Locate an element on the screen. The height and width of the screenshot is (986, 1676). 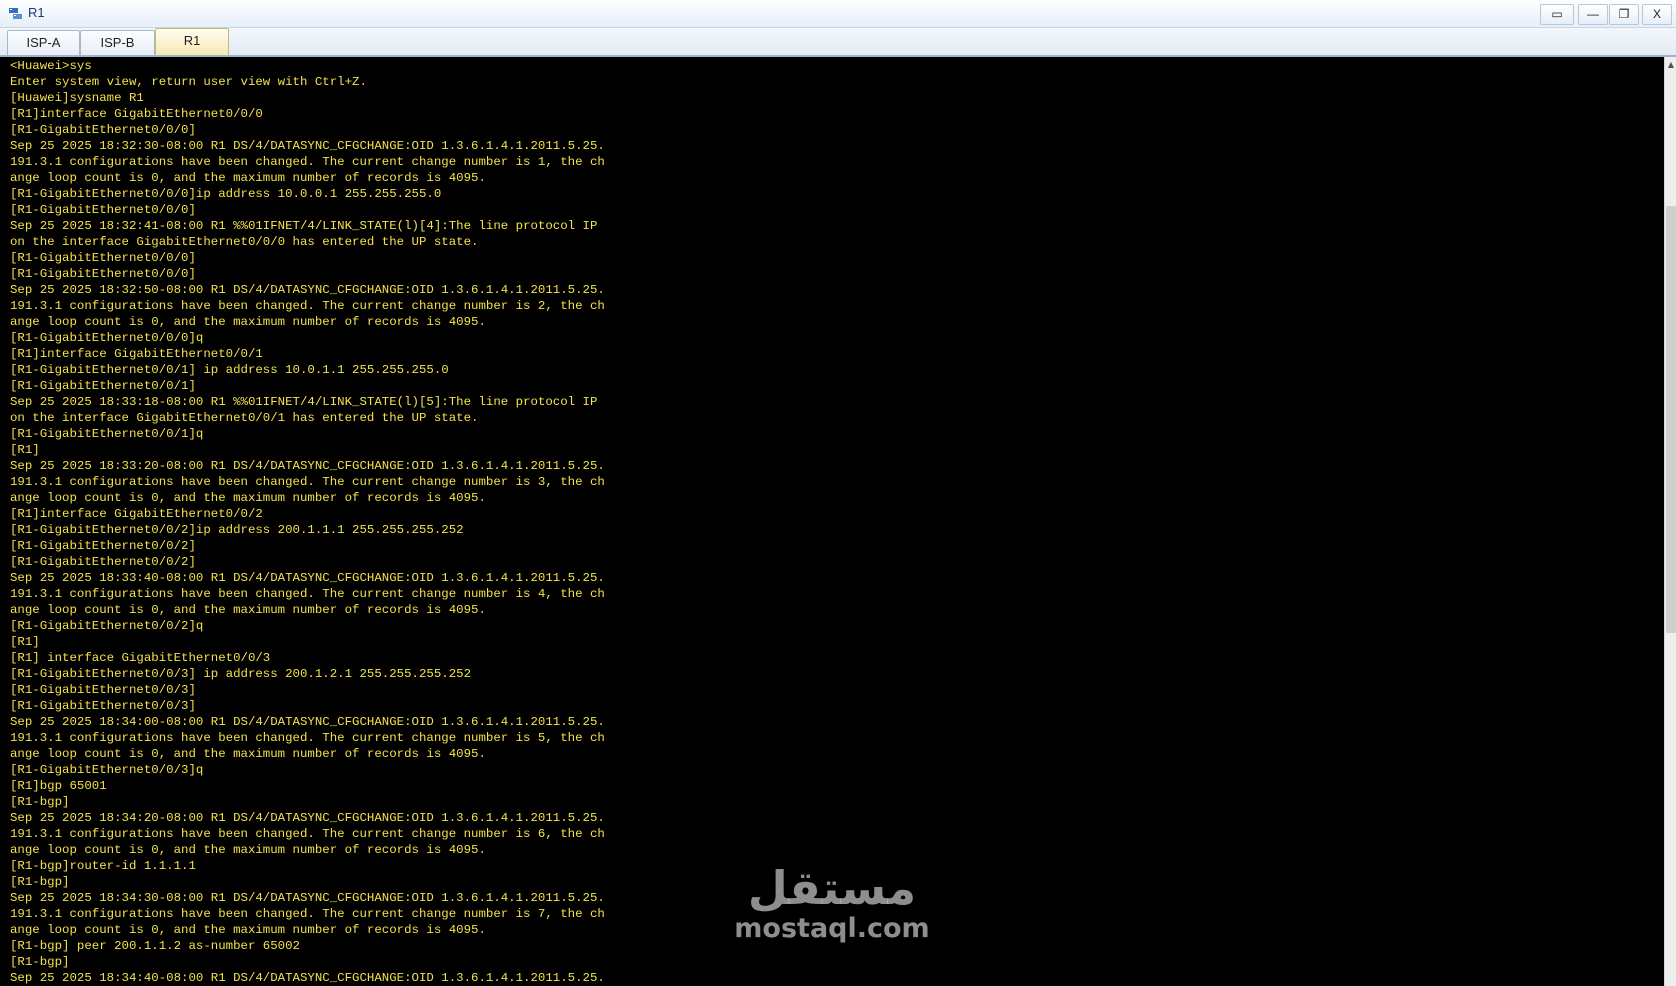
title-bar: R1 ▭ — ❐ X is located at coordinates (838, 14).